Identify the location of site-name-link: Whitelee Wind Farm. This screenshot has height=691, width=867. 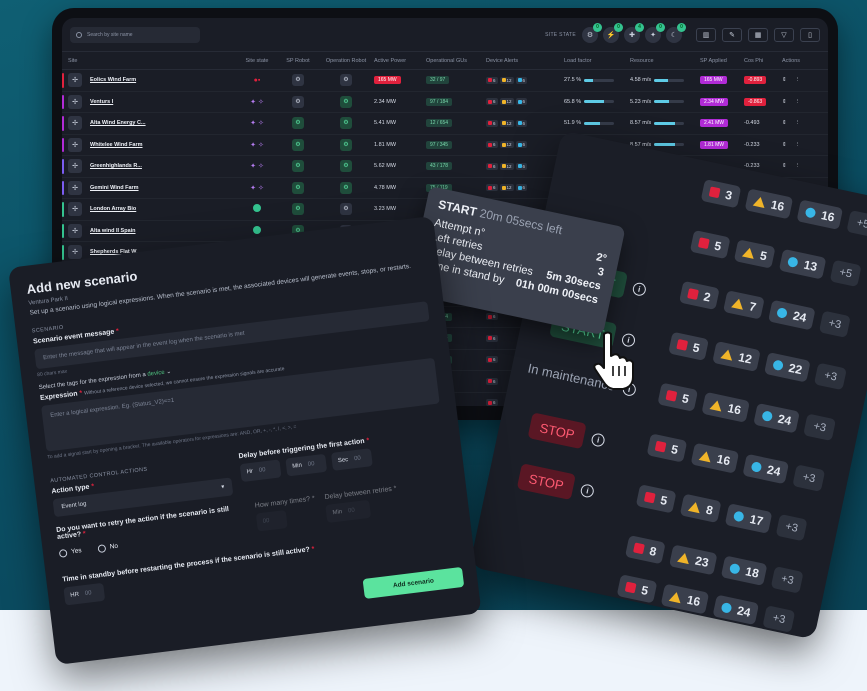
(116, 145).